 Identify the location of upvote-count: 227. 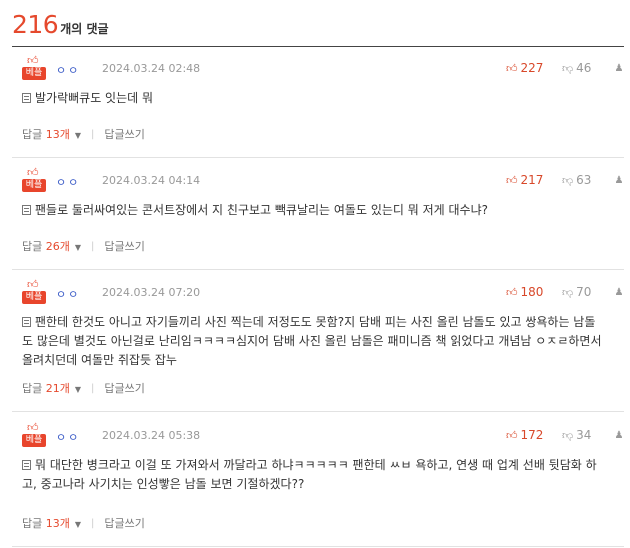
(532, 68).